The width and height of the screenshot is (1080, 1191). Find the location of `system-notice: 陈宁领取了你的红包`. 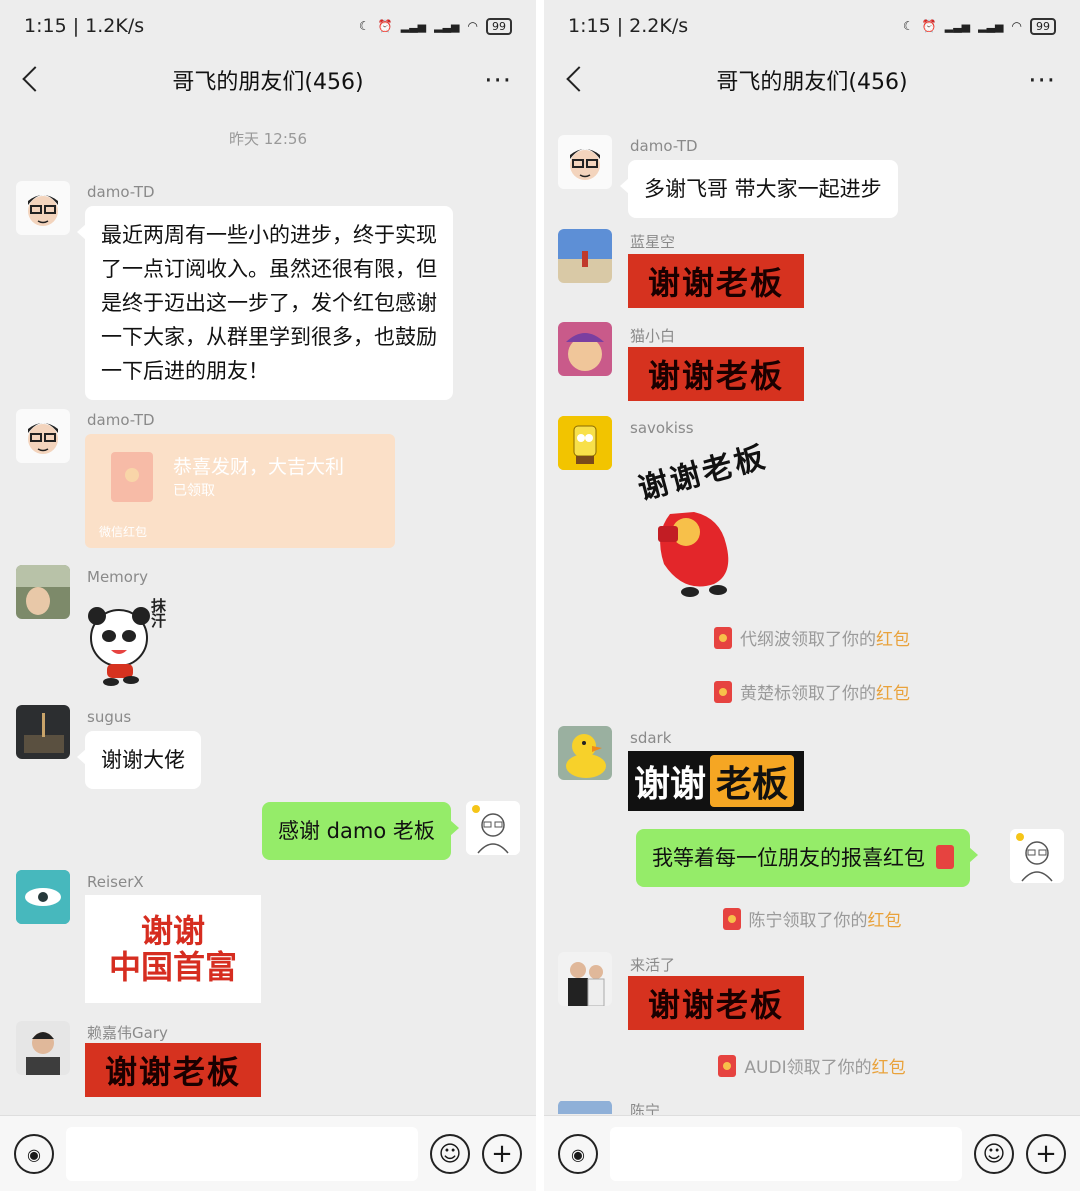

system-notice: 陈宁领取了你的红包 is located at coordinates (812, 918).